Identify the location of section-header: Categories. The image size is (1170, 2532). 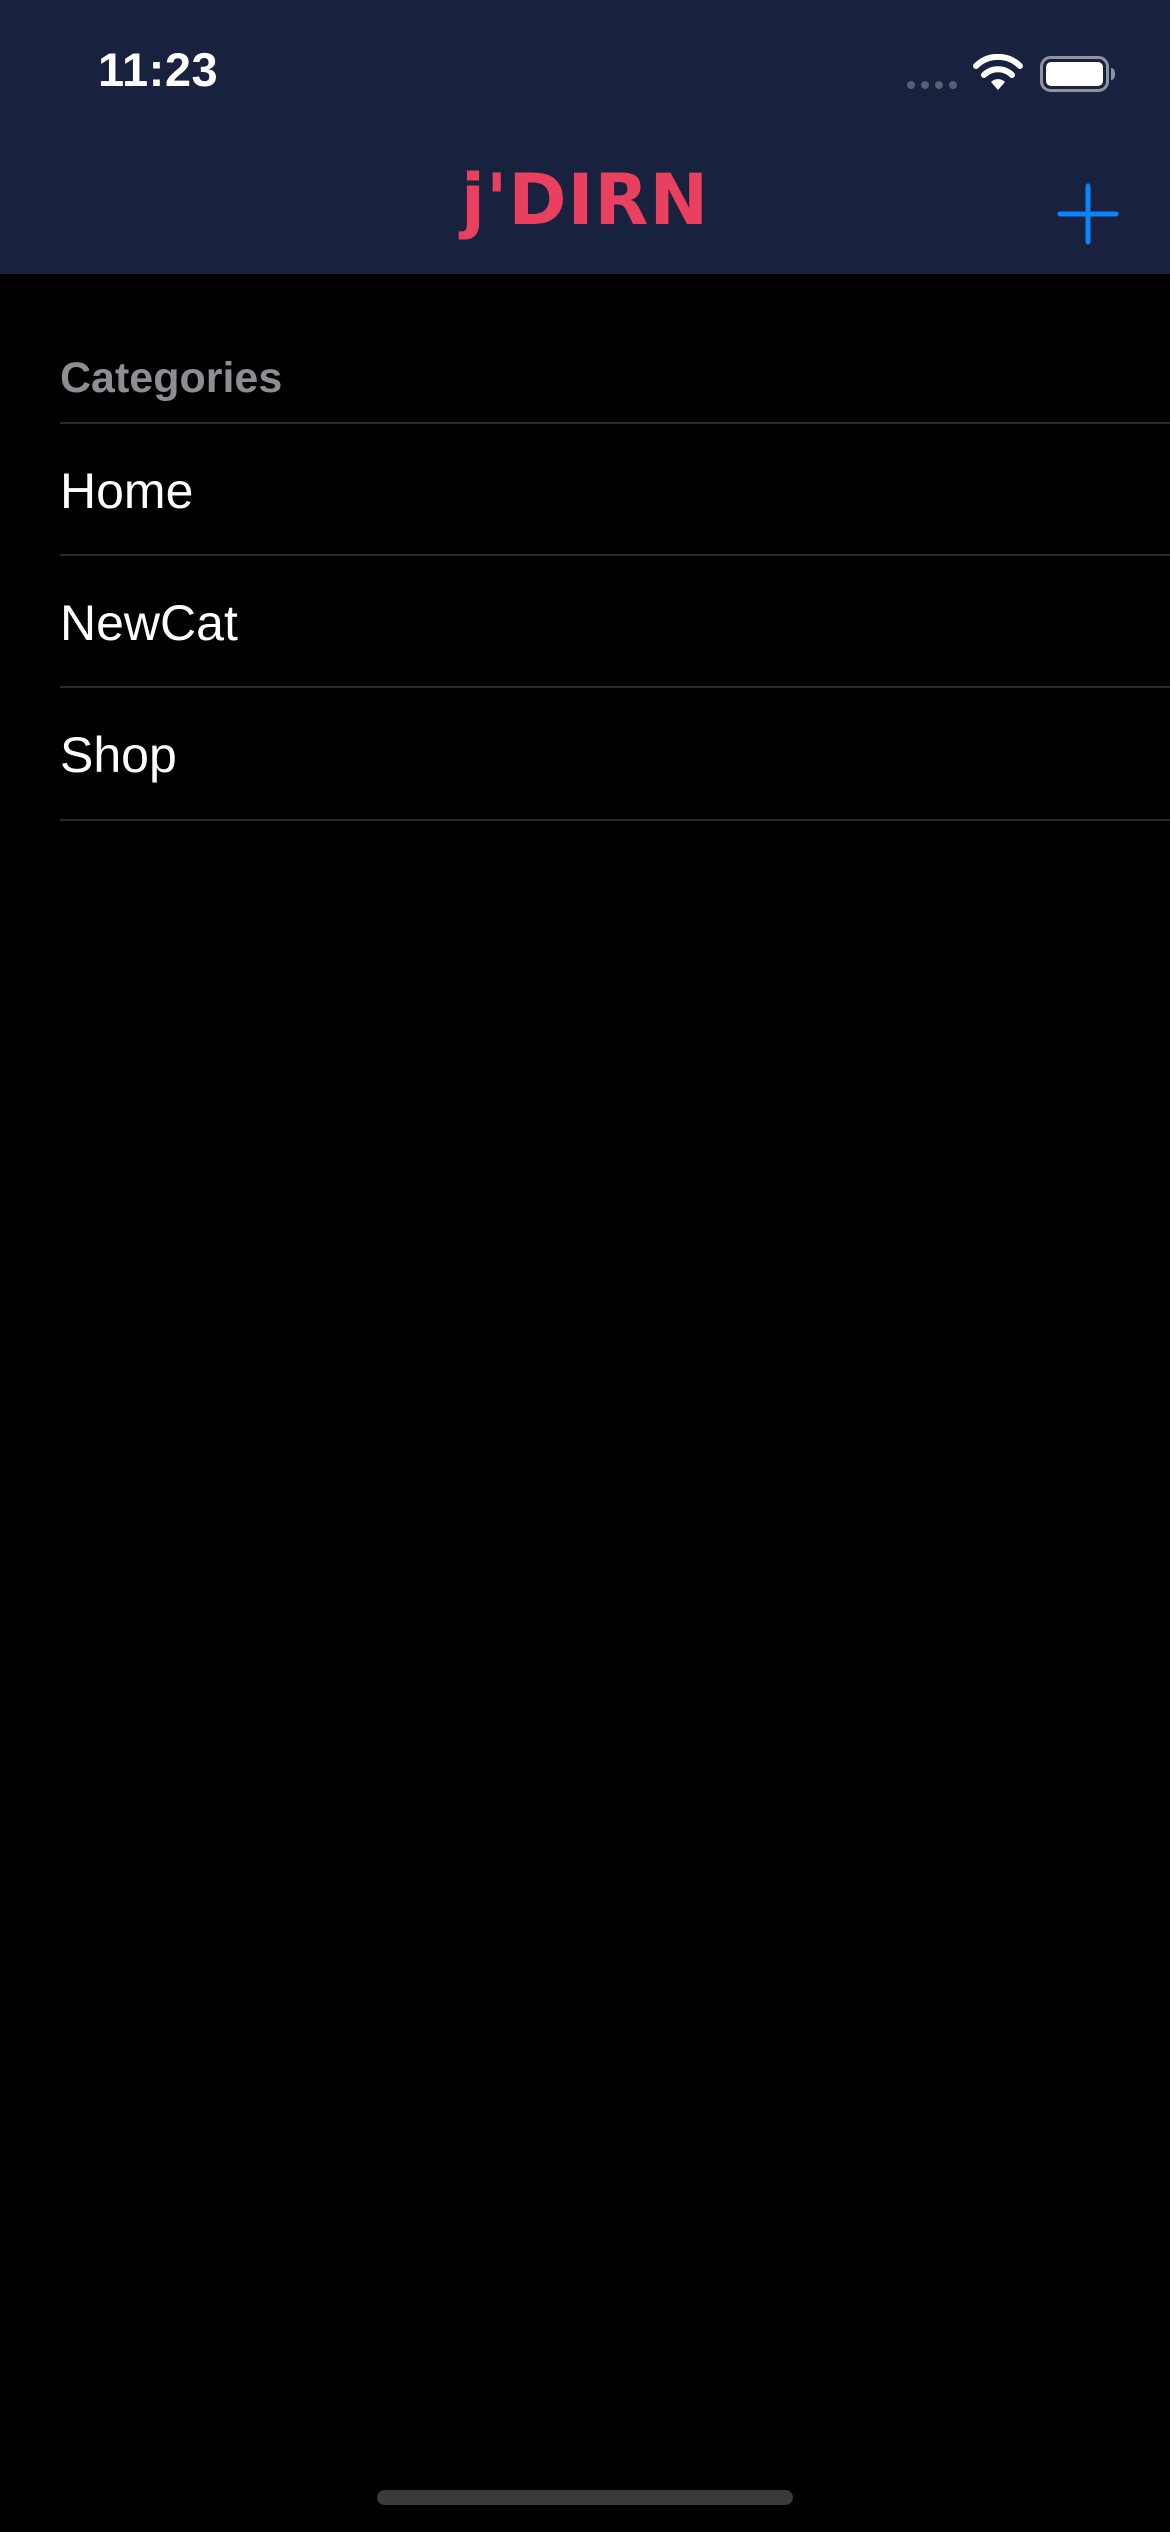
(171, 378).